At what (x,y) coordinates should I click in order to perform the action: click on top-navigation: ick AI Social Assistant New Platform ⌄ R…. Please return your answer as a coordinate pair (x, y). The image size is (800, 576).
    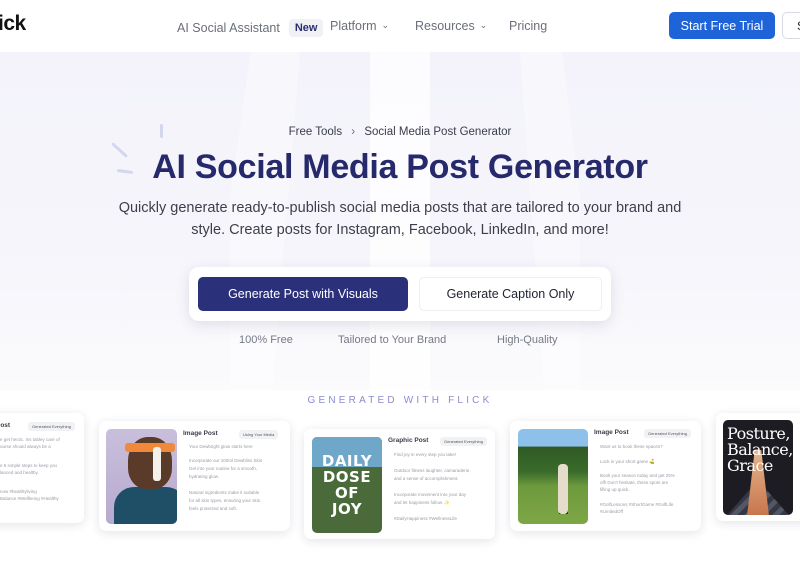
    Looking at the image, I should click on (400, 26).